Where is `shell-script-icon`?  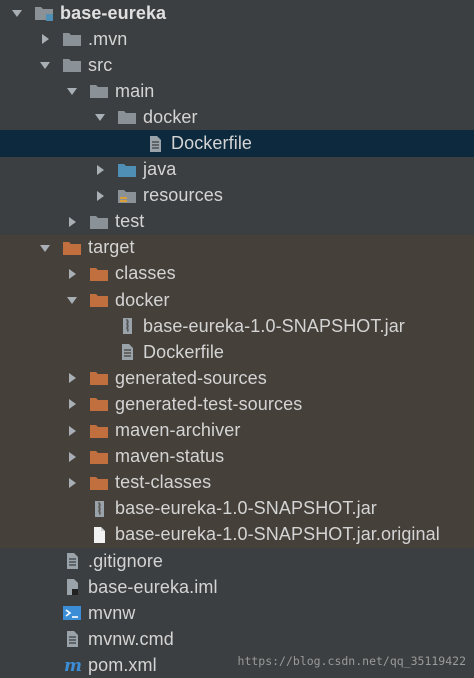
shell-script-icon is located at coordinates (72, 613).